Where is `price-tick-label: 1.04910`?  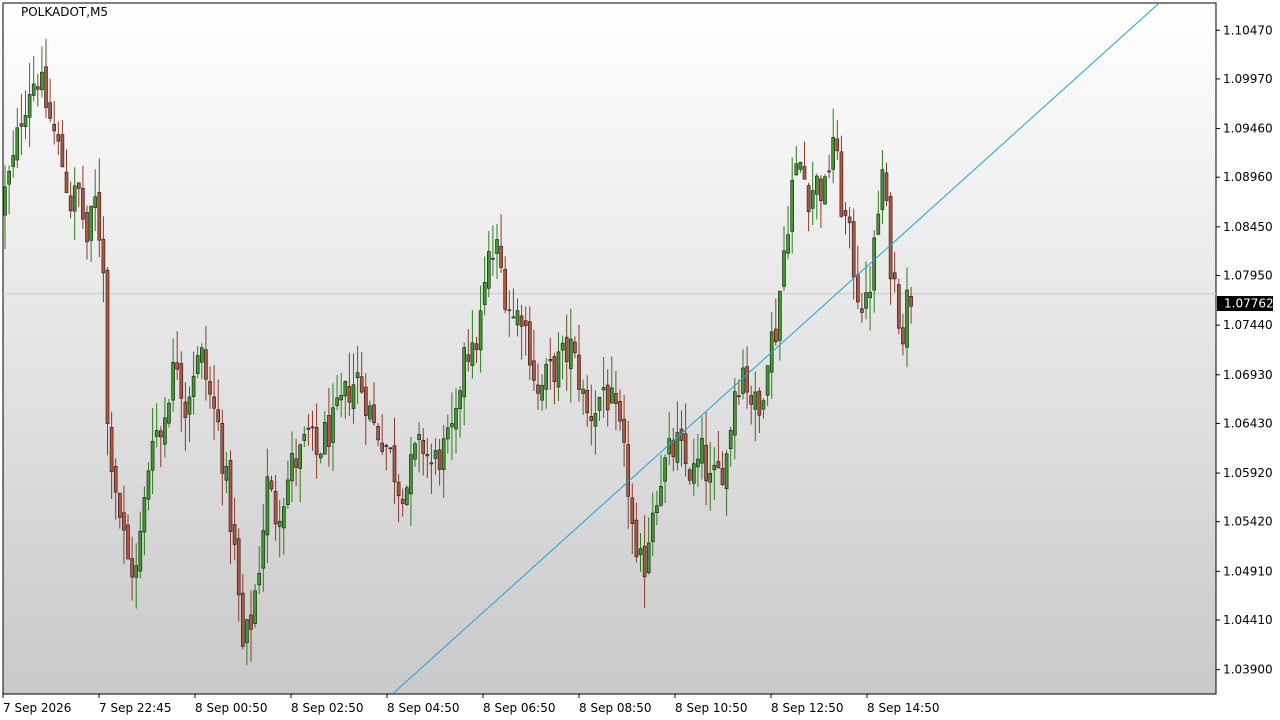 price-tick-label: 1.04910 is located at coordinates (1248, 571).